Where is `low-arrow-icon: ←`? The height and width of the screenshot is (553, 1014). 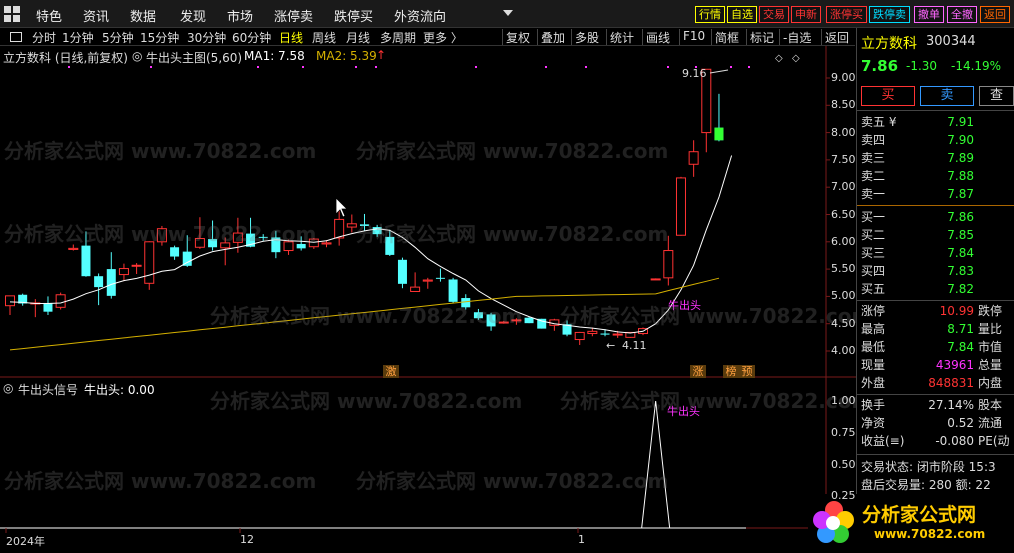
low-arrow-icon: ← is located at coordinates (611, 345).